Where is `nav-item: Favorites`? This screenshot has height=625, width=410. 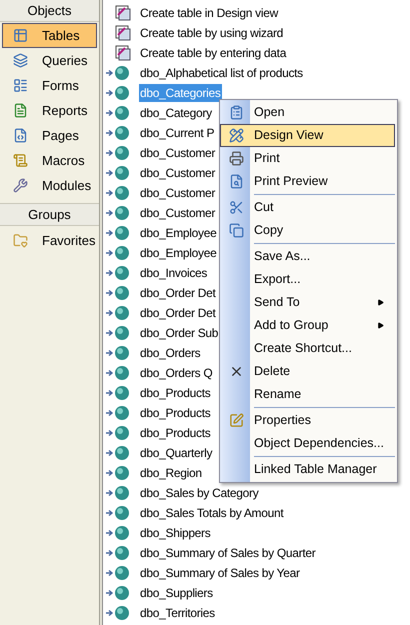 nav-item: Favorites is located at coordinates (49, 240).